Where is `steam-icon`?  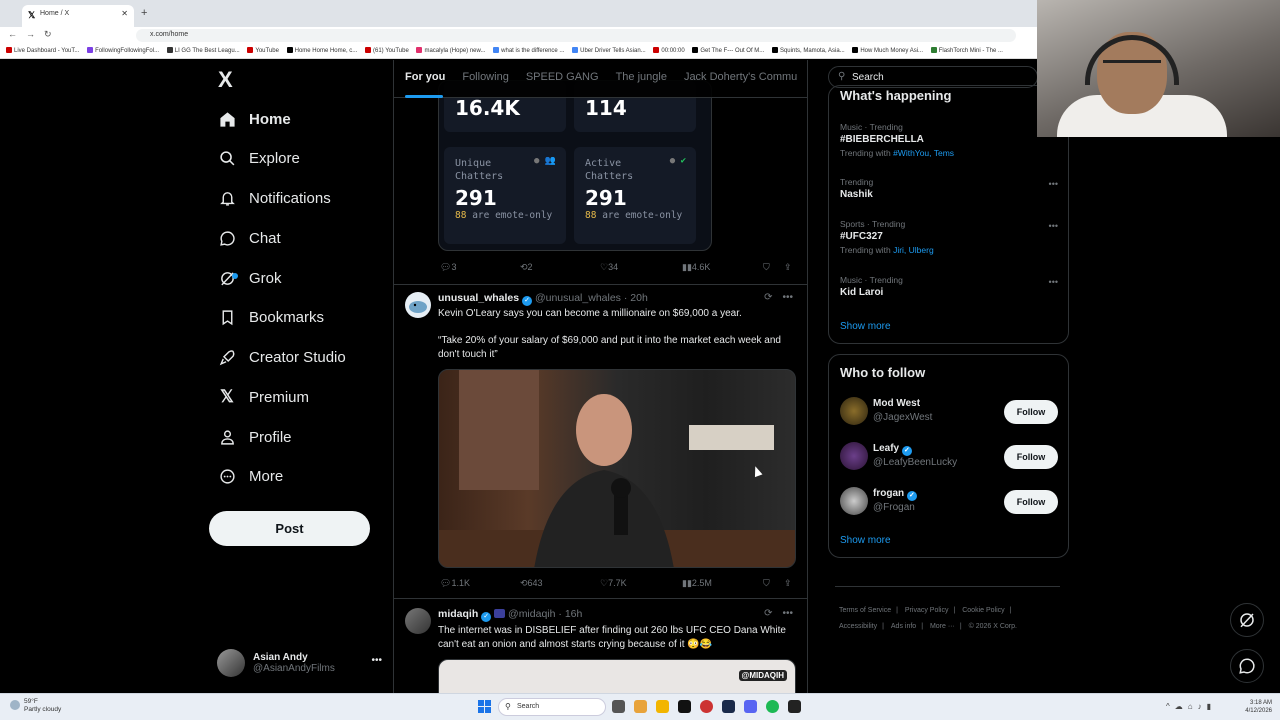 steam-icon is located at coordinates (728, 706).